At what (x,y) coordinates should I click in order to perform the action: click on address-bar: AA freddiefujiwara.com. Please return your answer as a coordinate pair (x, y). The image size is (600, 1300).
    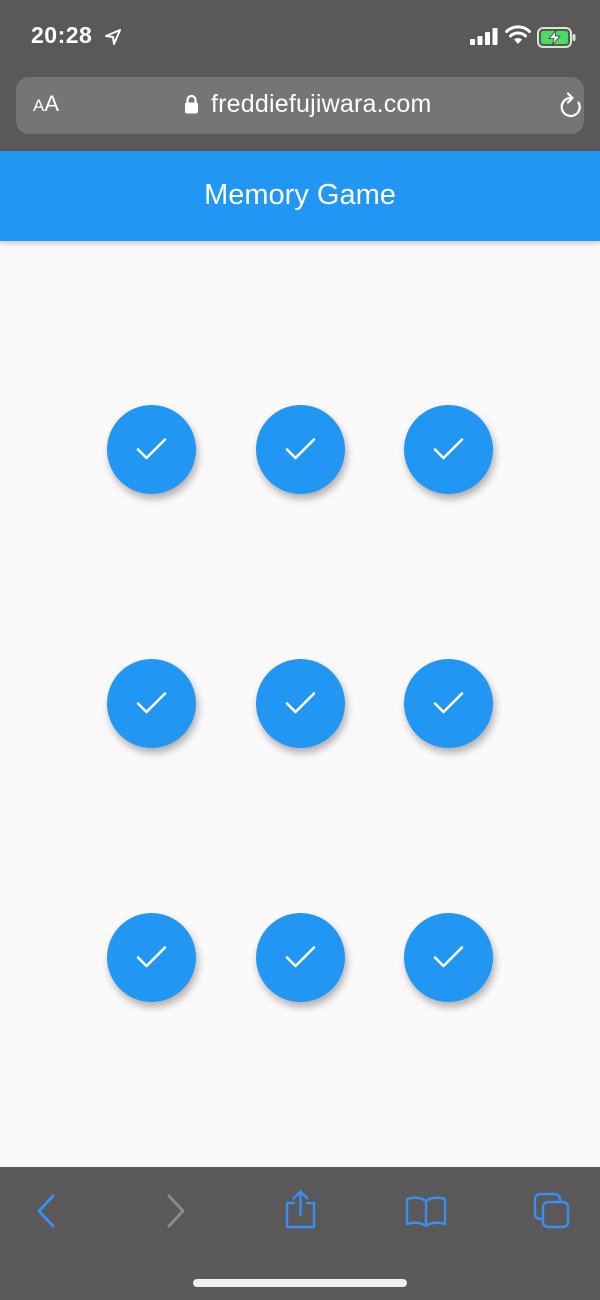
    Looking at the image, I should click on (300, 105).